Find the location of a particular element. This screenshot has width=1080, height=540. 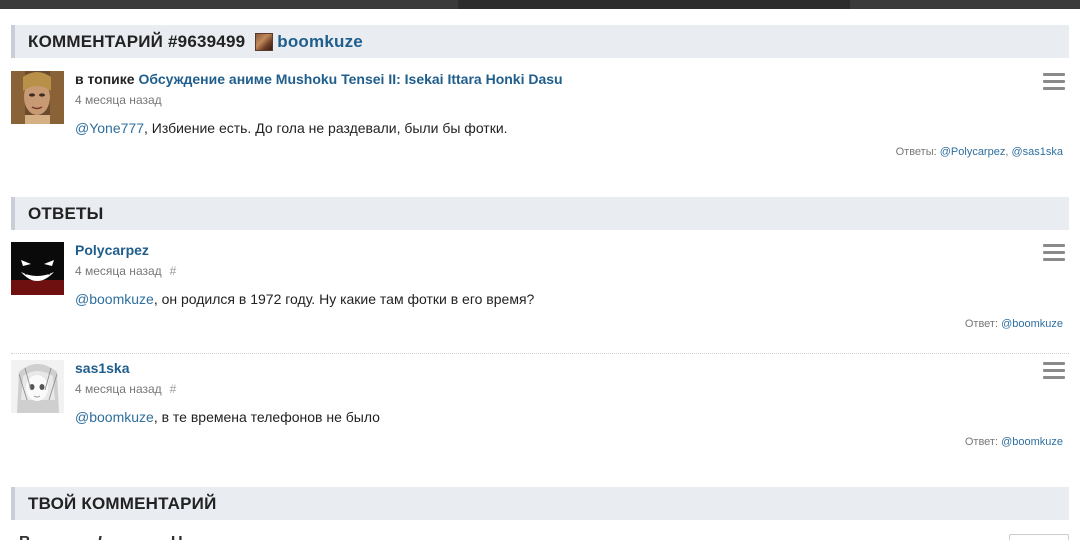

mention-link: @Yone777 is located at coordinates (109, 128).